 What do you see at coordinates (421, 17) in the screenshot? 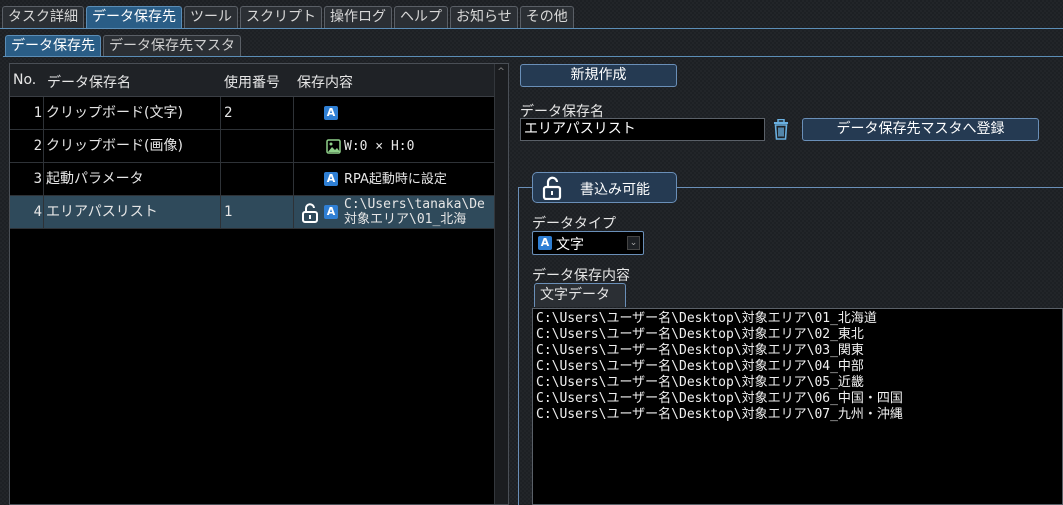
I see `tab-help: ヘルプ` at bounding box center [421, 17].